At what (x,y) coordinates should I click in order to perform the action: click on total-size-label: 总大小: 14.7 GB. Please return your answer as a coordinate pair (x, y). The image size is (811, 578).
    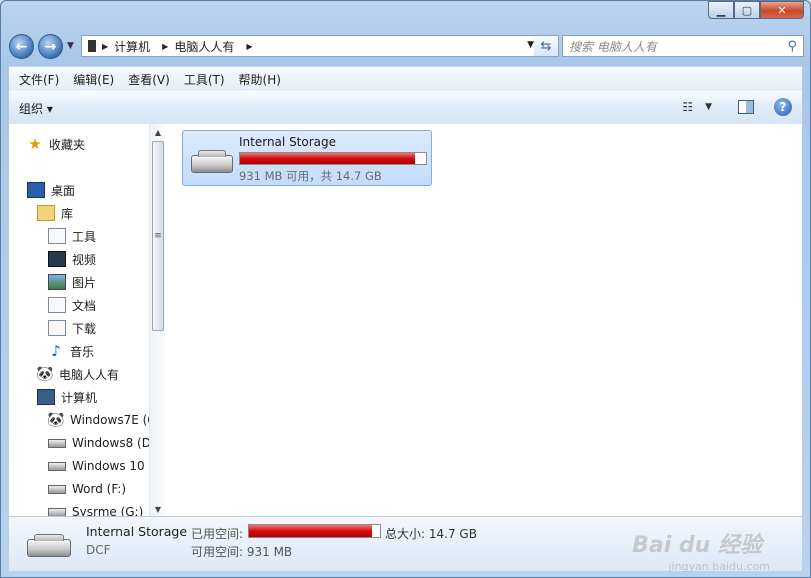
    Looking at the image, I should click on (431, 534).